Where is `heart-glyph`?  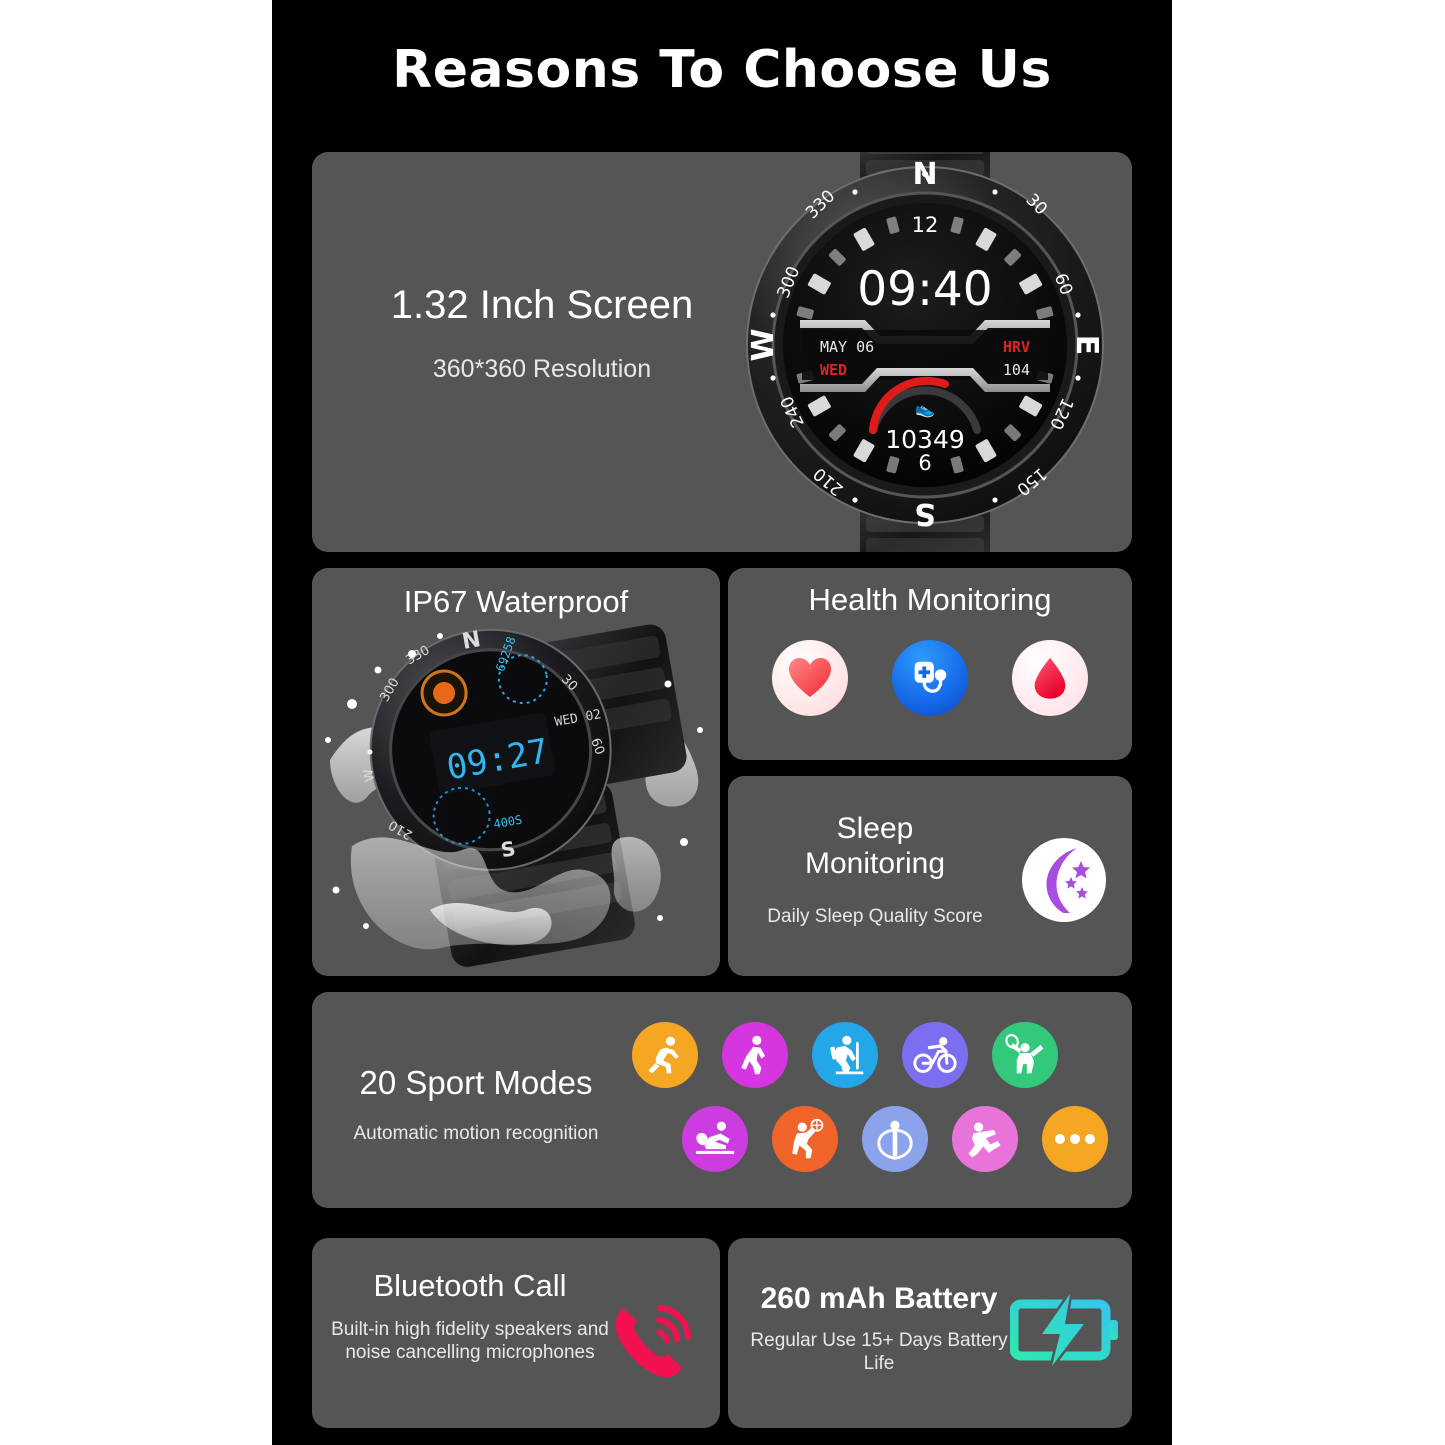
heart-glyph is located at coordinates (810, 677).